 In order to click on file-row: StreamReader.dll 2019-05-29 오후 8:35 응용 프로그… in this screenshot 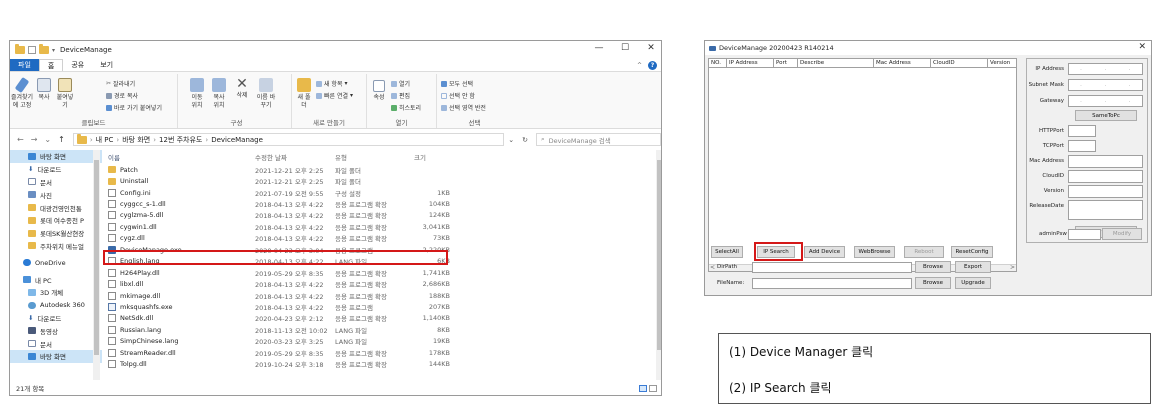, I will do `click(382, 352)`.